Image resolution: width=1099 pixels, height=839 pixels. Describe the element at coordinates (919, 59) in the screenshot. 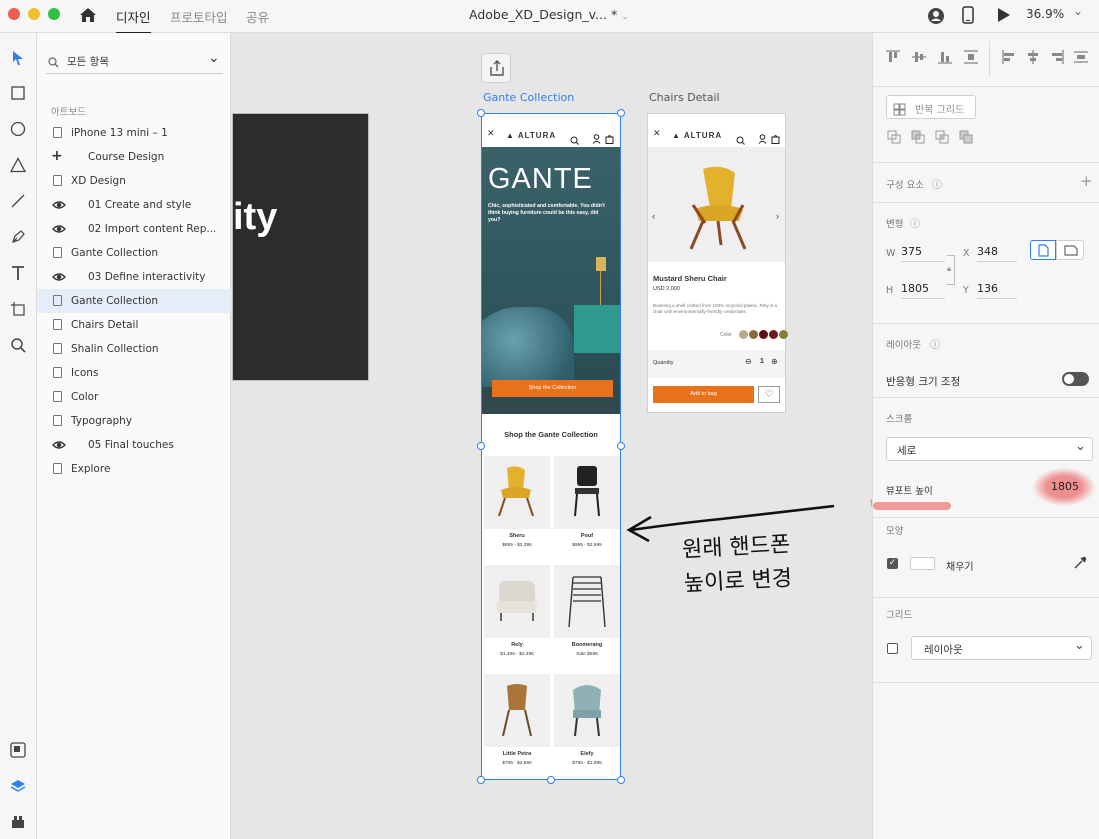

I see `align-middle-icon` at that location.